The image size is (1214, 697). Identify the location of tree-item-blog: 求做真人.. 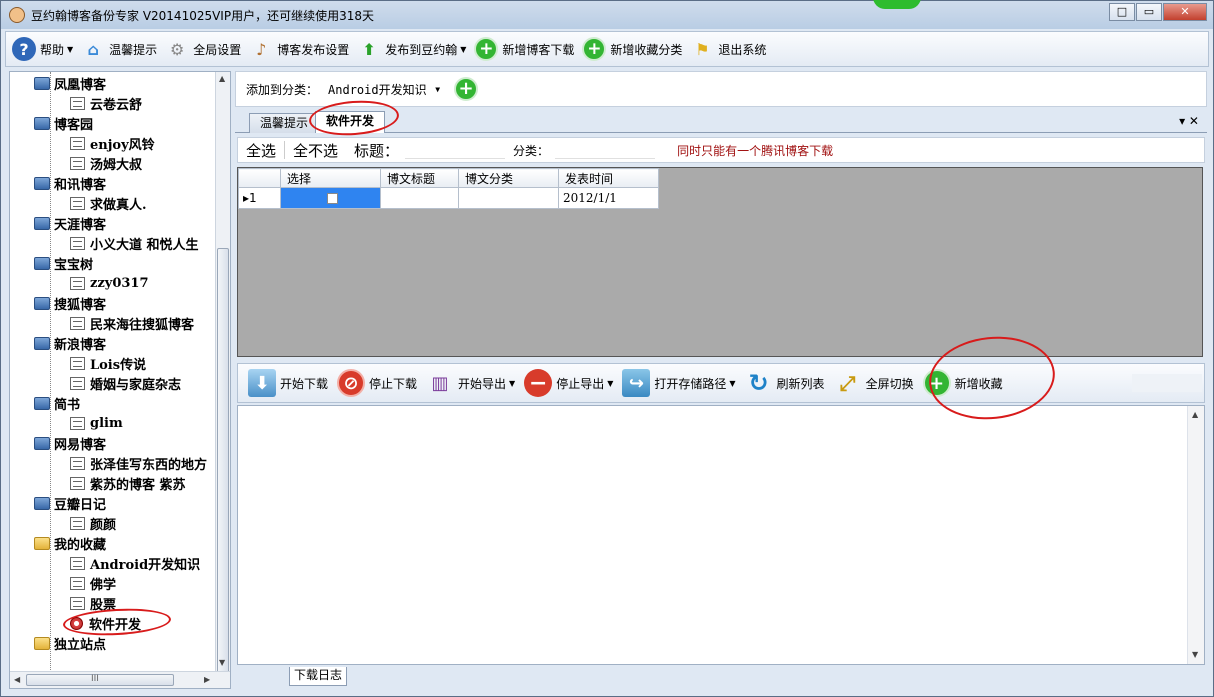
(108, 203).